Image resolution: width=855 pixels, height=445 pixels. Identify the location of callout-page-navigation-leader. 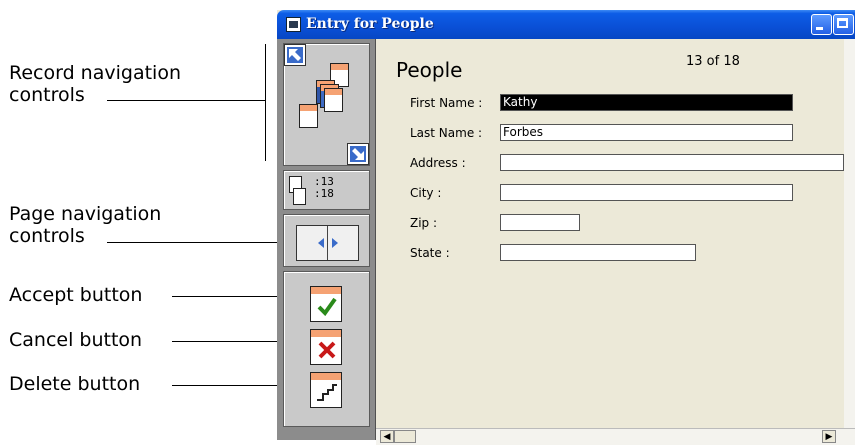
(193, 242).